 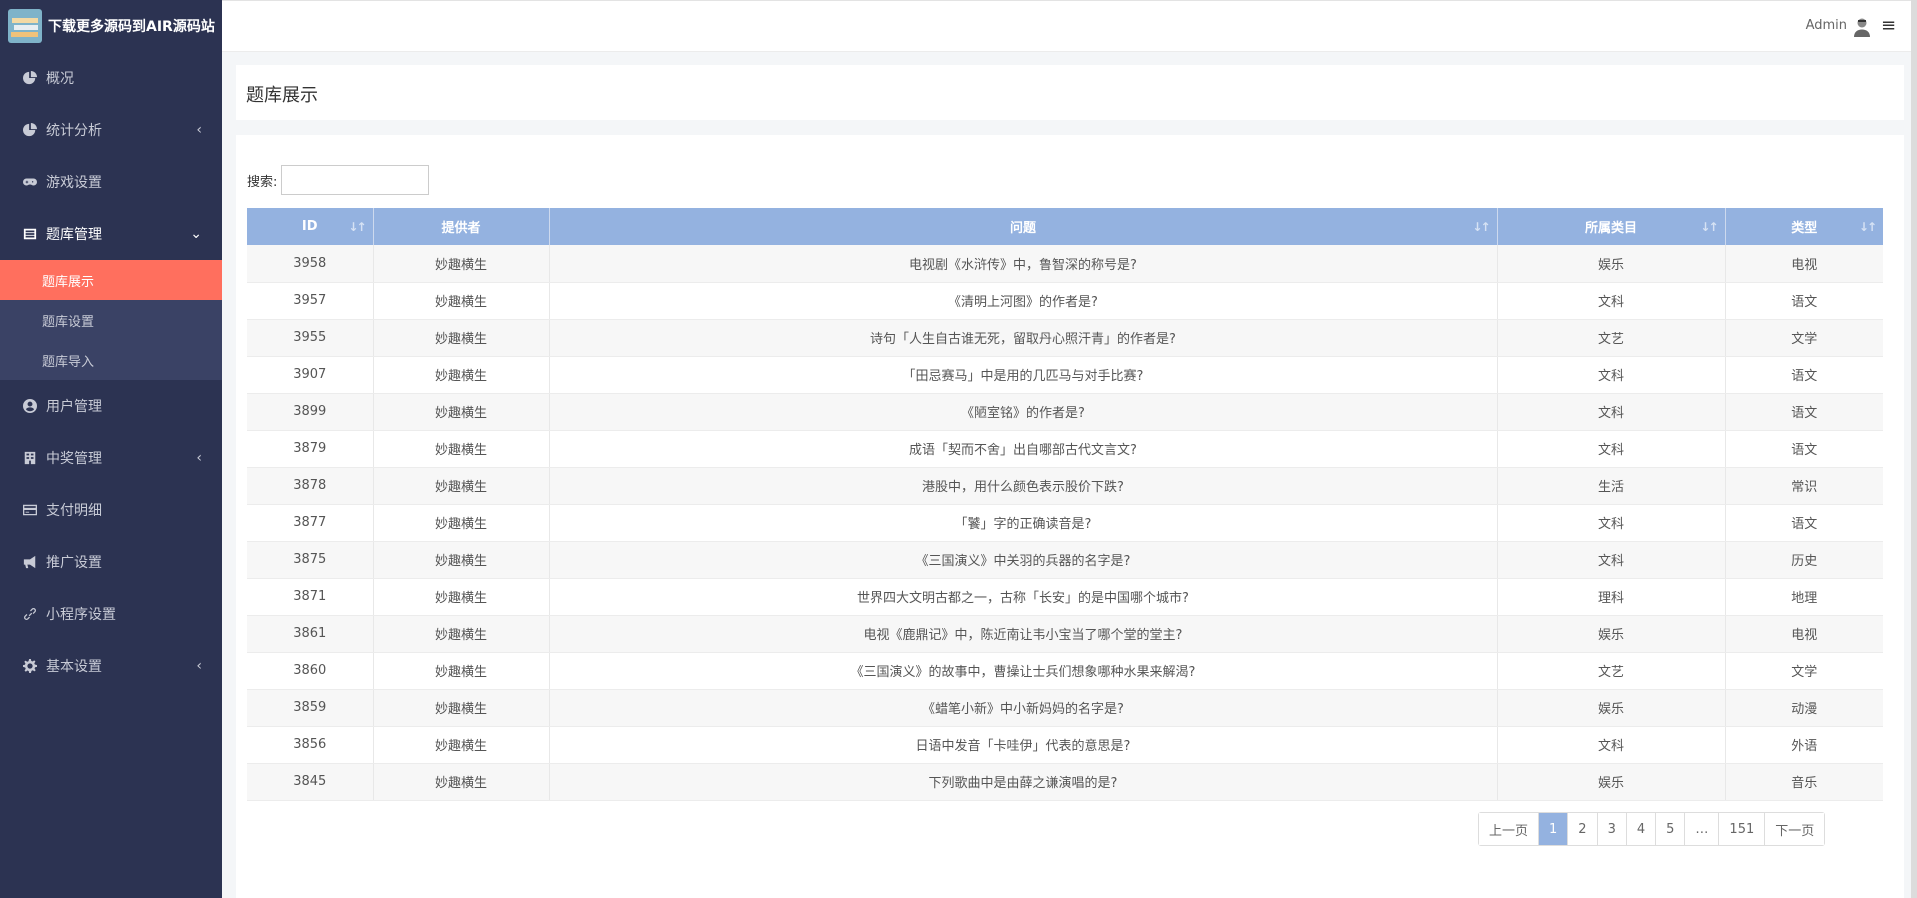 I want to click on pagination-page-2: 2, so click(x=1583, y=829).